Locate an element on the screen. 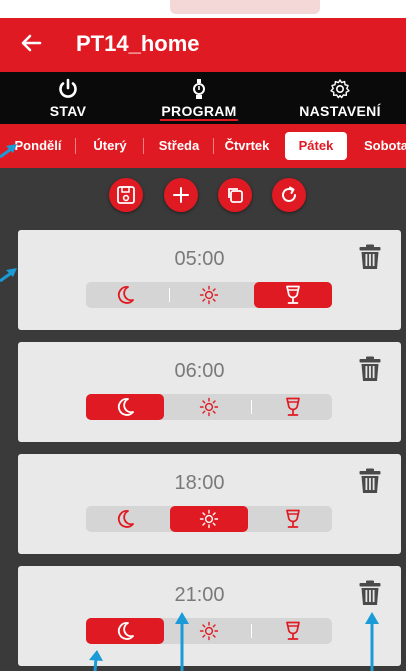 Image resolution: width=406 pixels, height=671 pixels. save-icon is located at coordinates (126, 195).